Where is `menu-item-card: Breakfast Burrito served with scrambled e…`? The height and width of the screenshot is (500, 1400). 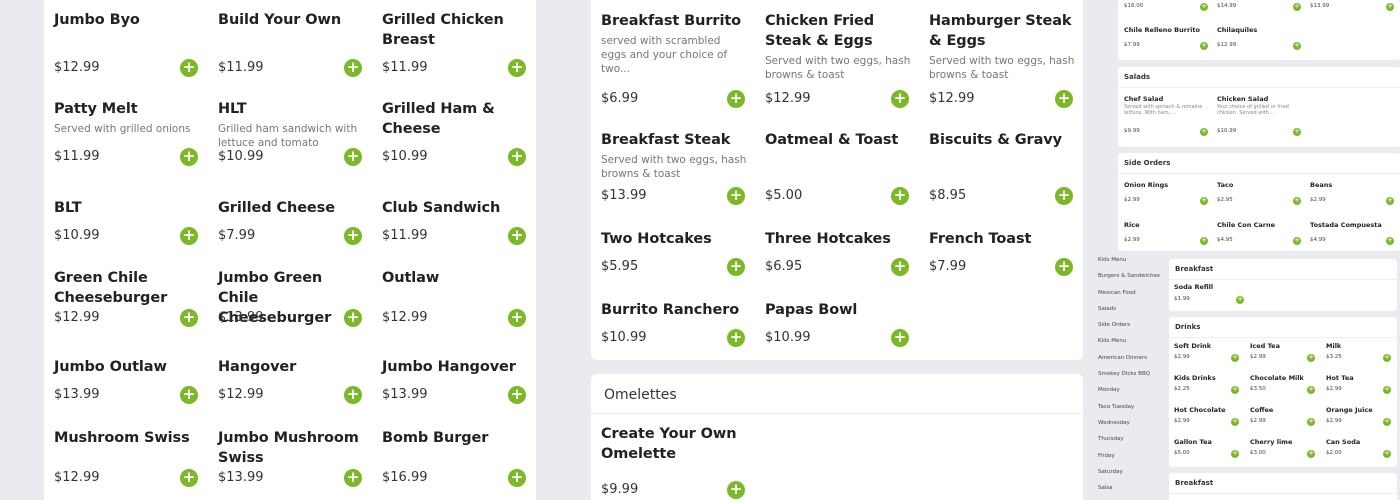
menu-item-card: Breakfast Burrito served with scrambled e… is located at coordinates (675, 59).